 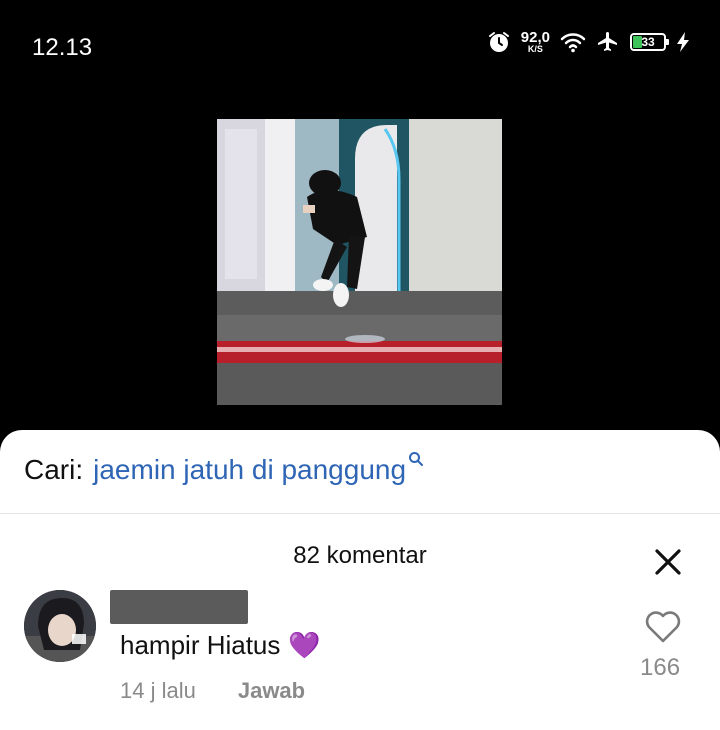 I want to click on comment-body: hampir Hiatus, so click(x=200, y=645).